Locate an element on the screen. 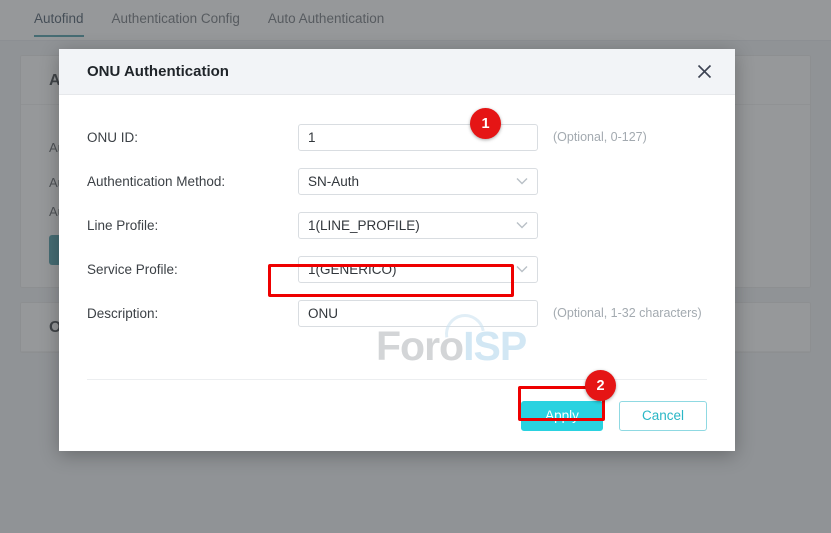 The width and height of the screenshot is (831, 533). field-row-line-profile: Line Profile: 1(LINE_PROFILE) is located at coordinates (397, 225).